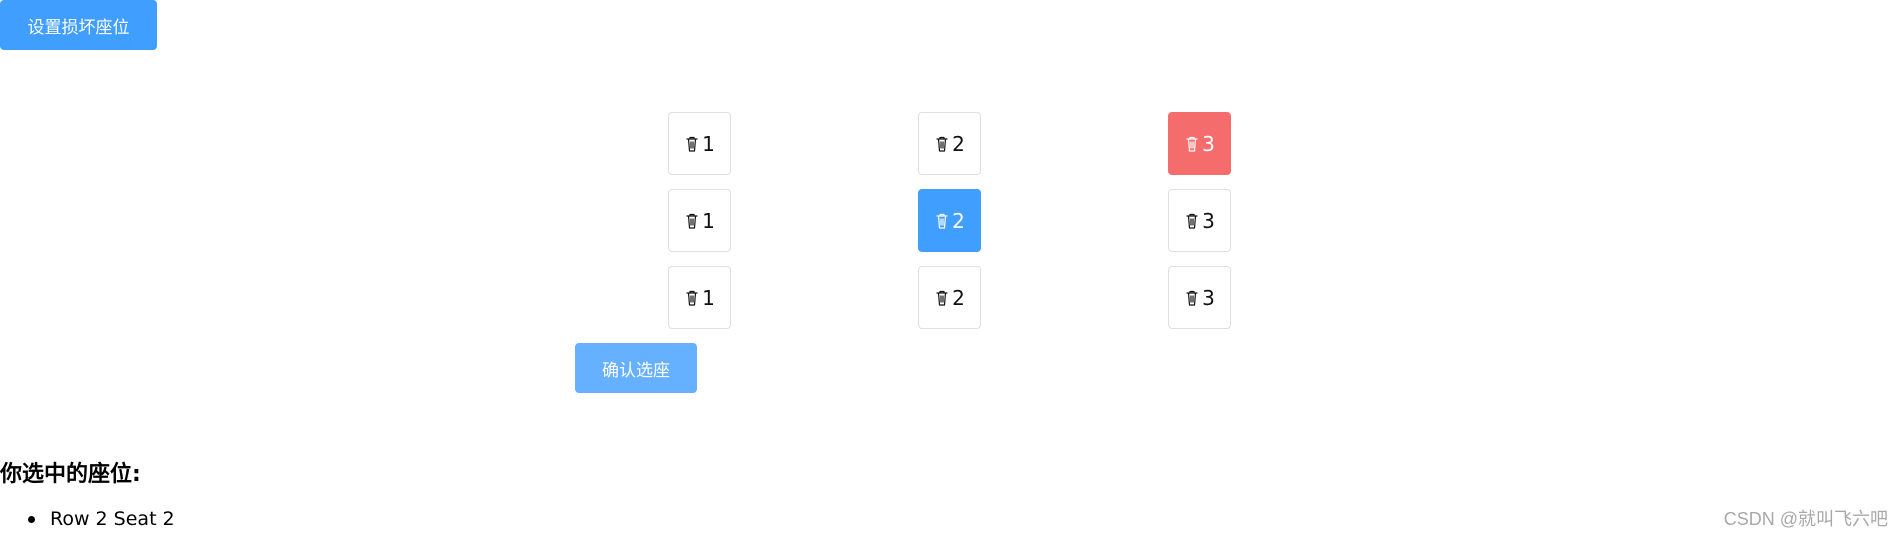  Describe the element at coordinates (78, 25) in the screenshot. I see `set-broken-seats-button: 设置损坏座位` at that location.